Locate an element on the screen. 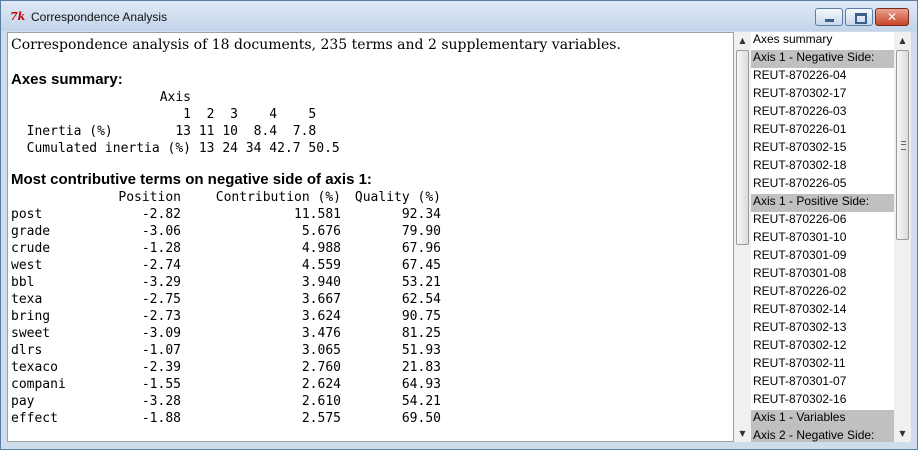 The image size is (918, 450). contribution-cell: 2.575 is located at coordinates (321, 418).